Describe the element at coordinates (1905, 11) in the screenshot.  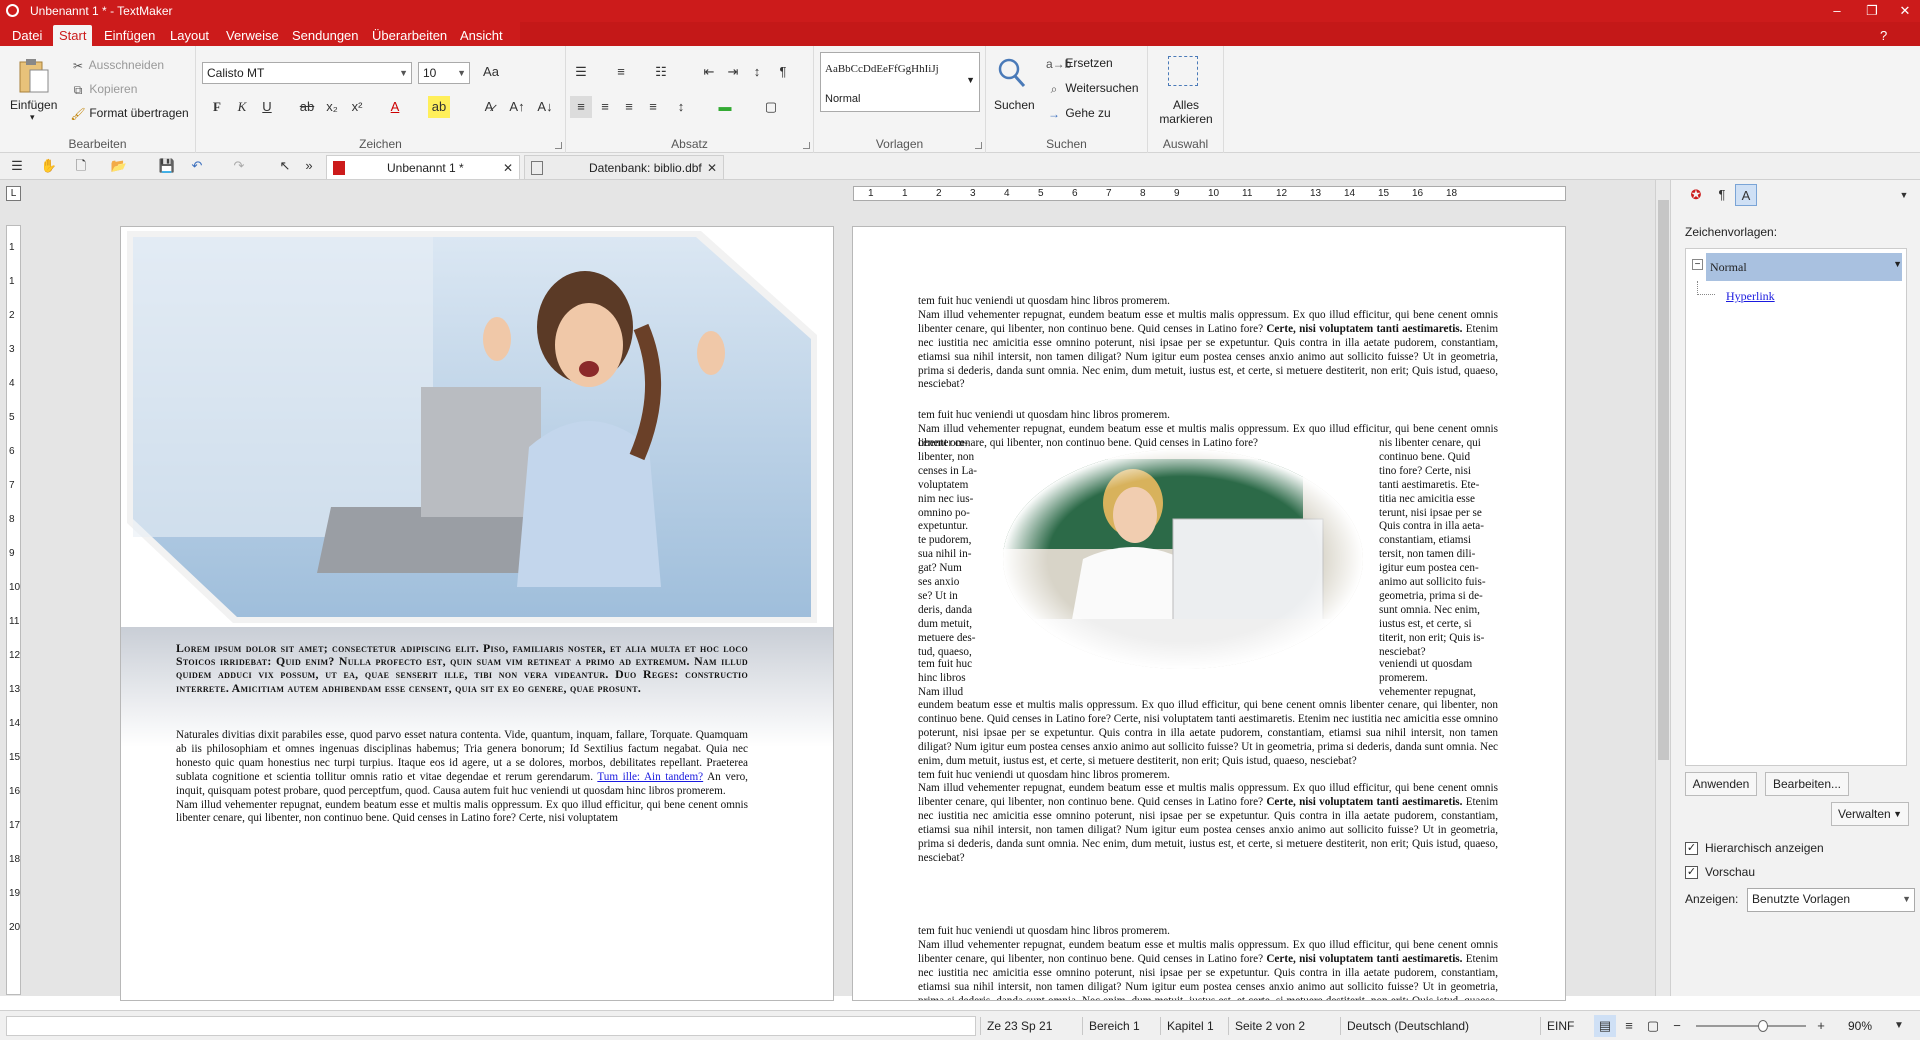
I see `close-button: ✕` at that location.